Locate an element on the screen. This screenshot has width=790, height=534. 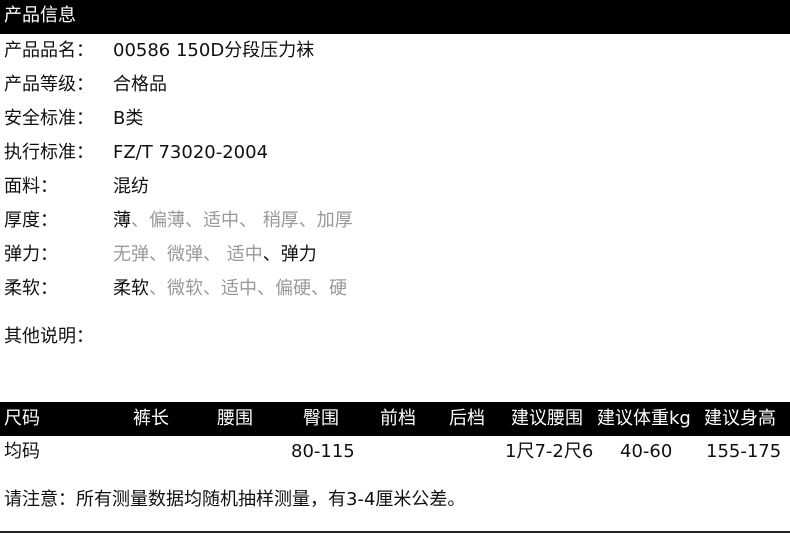
size-header-cell: 前档 is located at coordinates (398, 418).